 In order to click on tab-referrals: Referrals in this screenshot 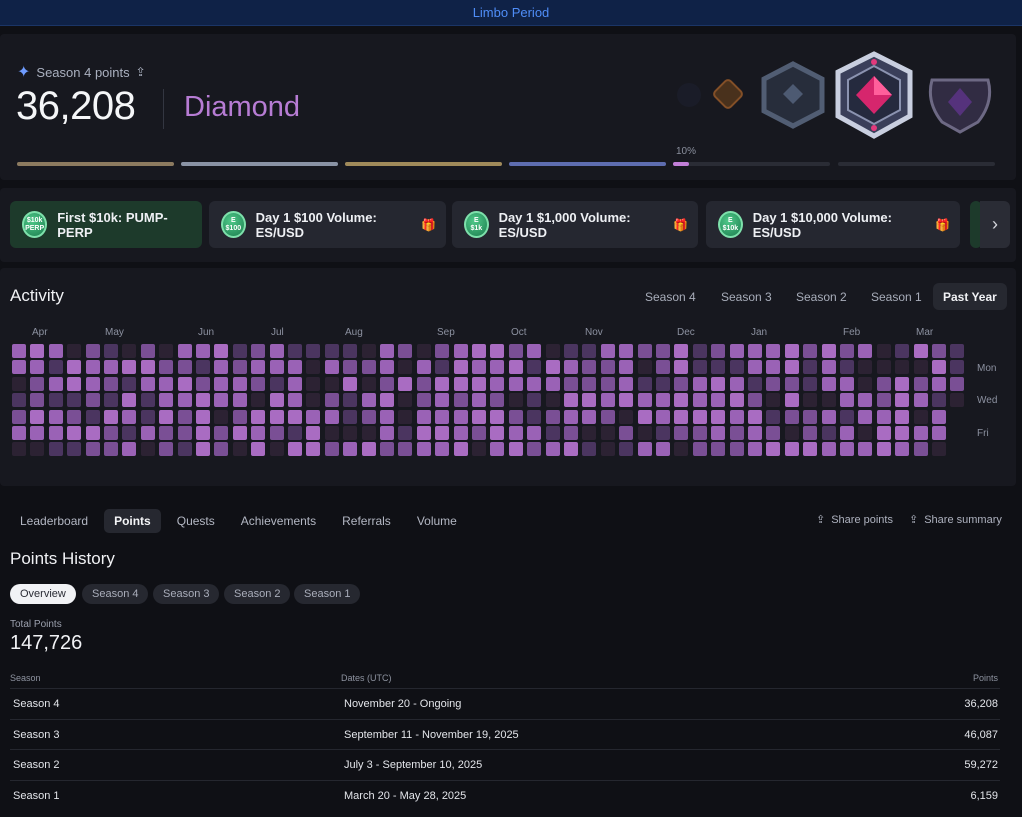, I will do `click(366, 521)`.